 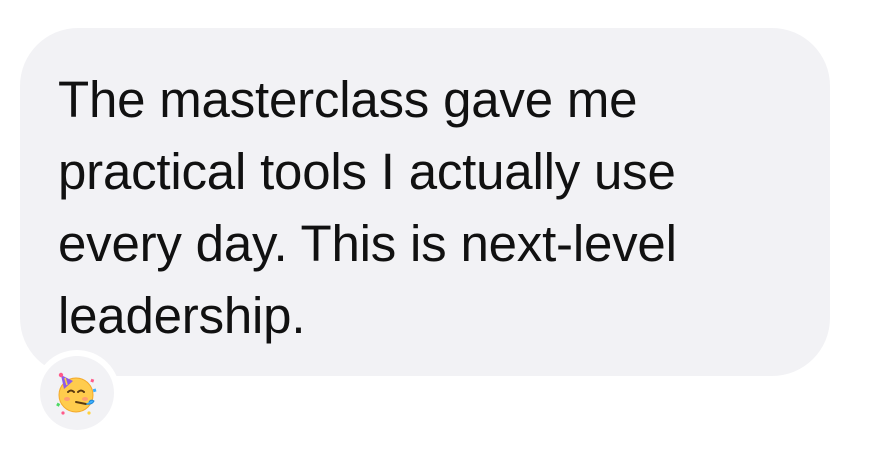 What do you see at coordinates (348, 99) in the screenshot?
I see `message-line: The masterclass gave me` at bounding box center [348, 99].